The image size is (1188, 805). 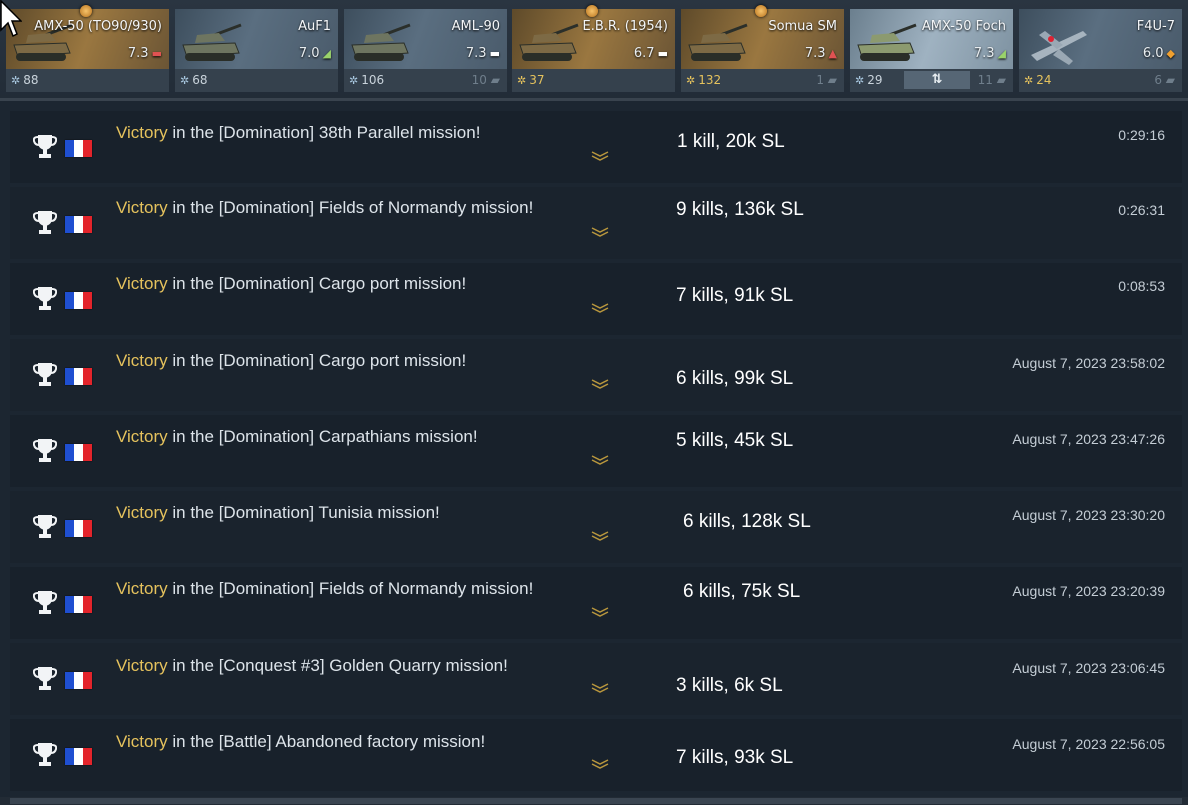 I want to click on vehicle-card: AMX-50 Foch 7.3 ◢, so click(x=931, y=39).